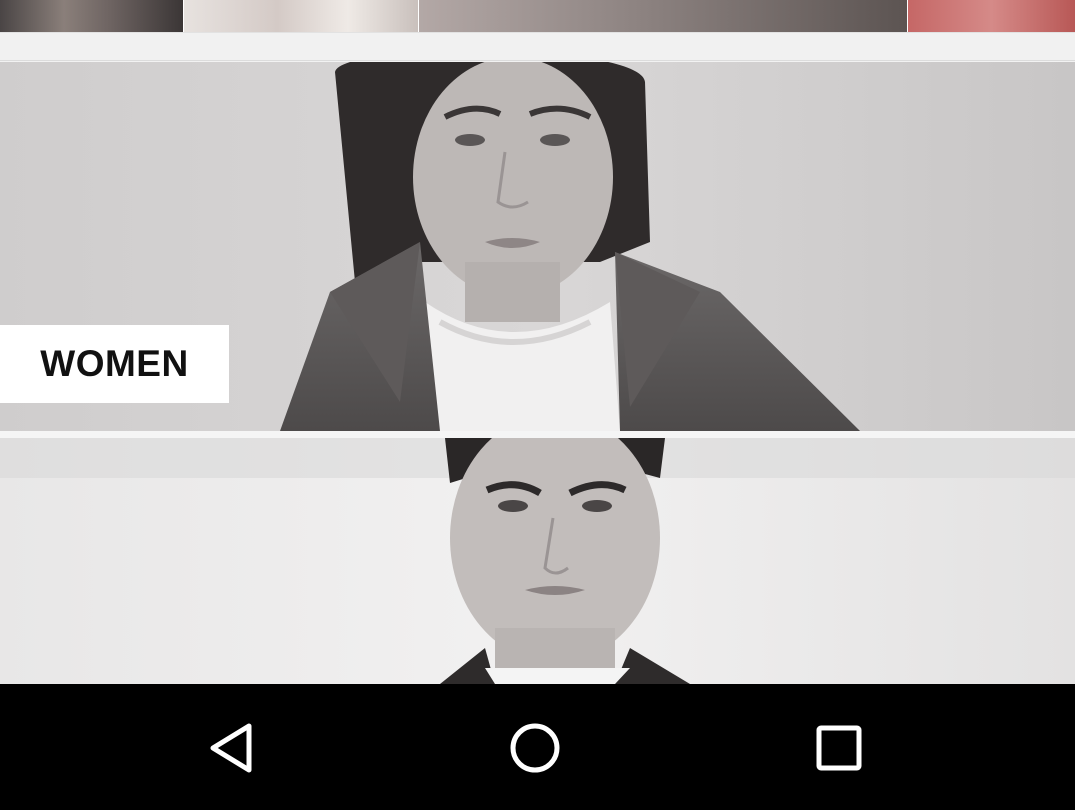  What do you see at coordinates (537, 46) in the screenshot?
I see `section-gap` at bounding box center [537, 46].